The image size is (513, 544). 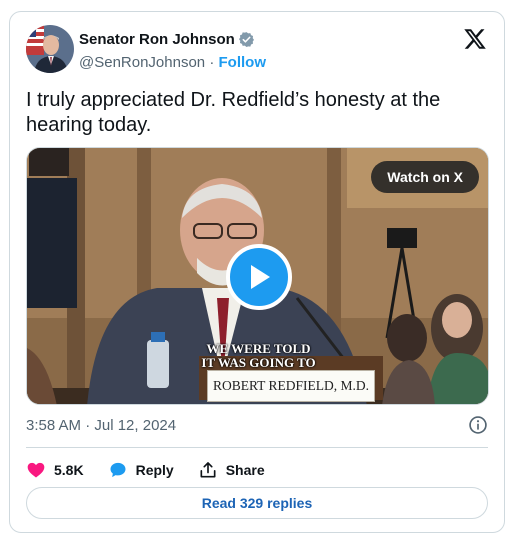 I want to click on play-button, so click(x=259, y=277).